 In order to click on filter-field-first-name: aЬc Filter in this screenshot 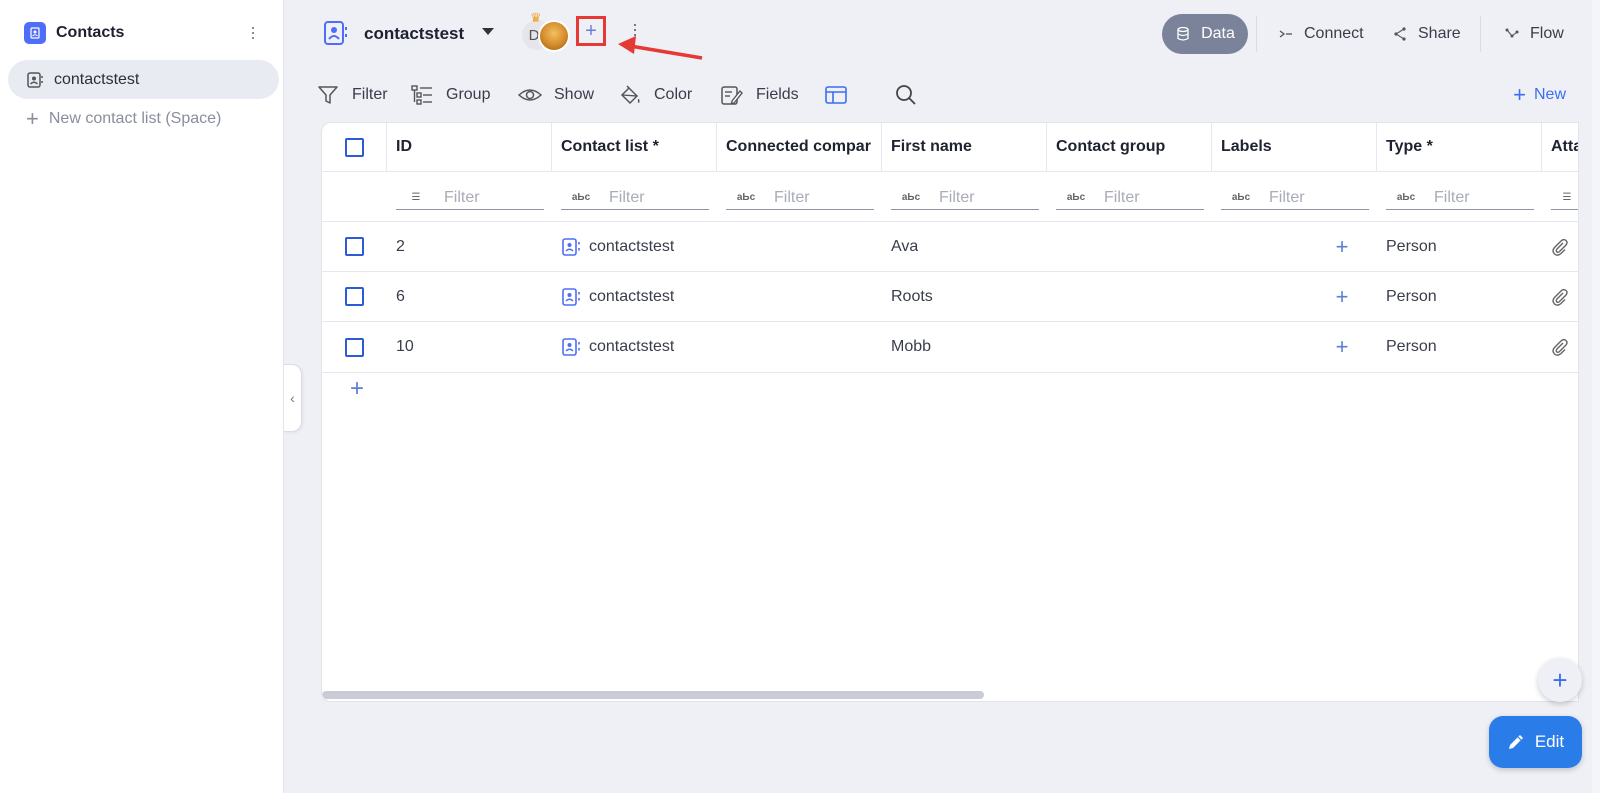, I will do `click(965, 198)`.